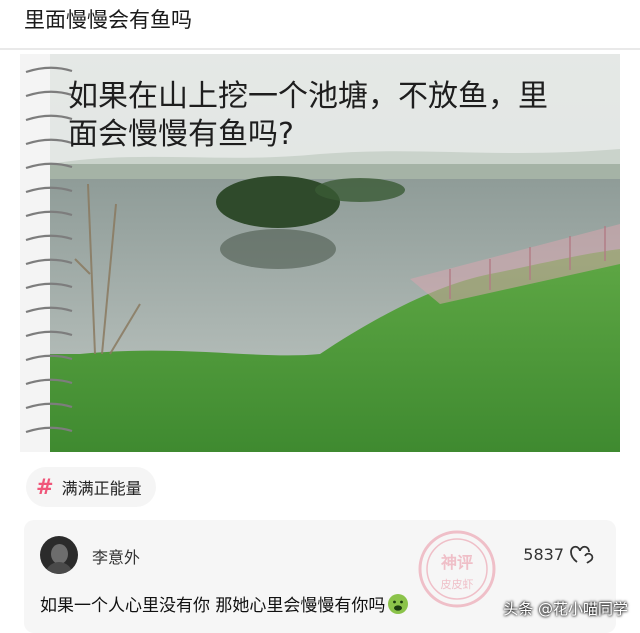  What do you see at coordinates (108, 20) in the screenshot?
I see `post-title: 里面慢慢会有鱼吗` at bounding box center [108, 20].